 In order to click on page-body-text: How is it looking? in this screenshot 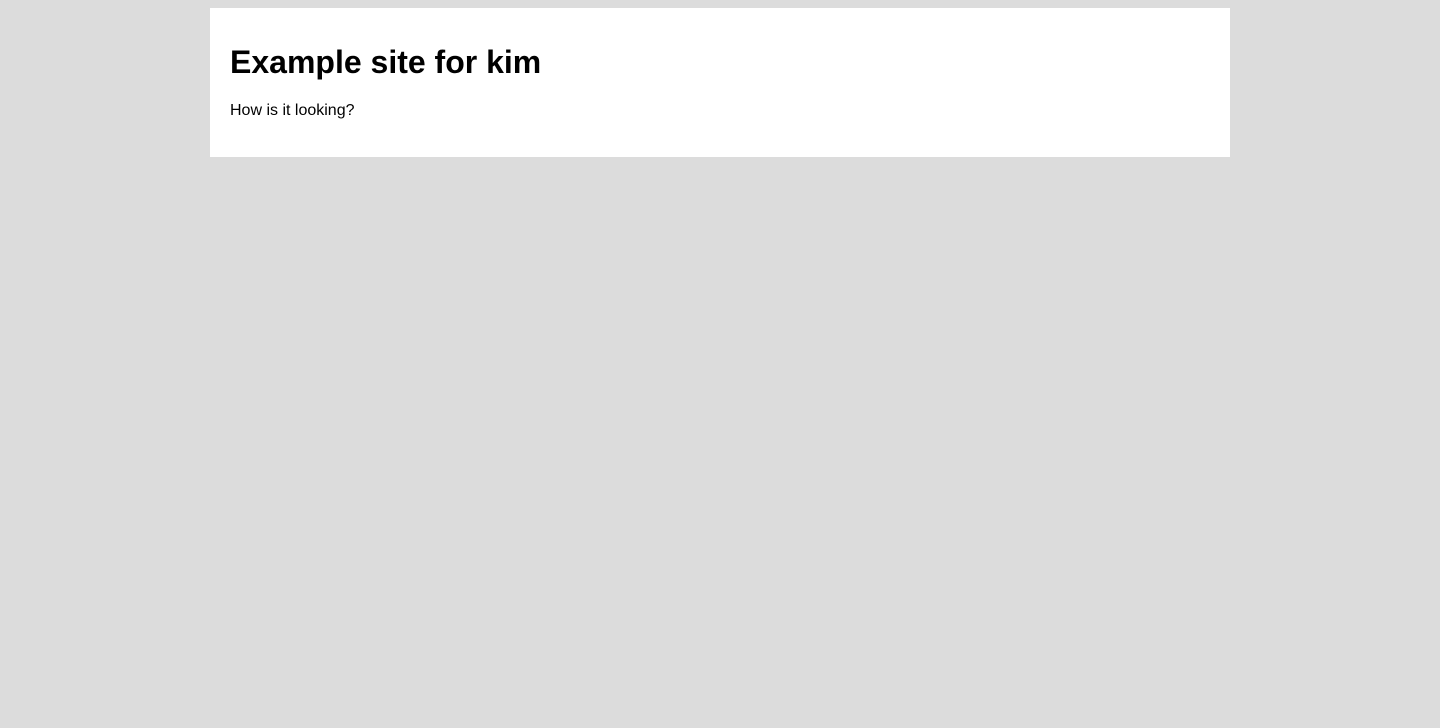, I will do `click(292, 110)`.